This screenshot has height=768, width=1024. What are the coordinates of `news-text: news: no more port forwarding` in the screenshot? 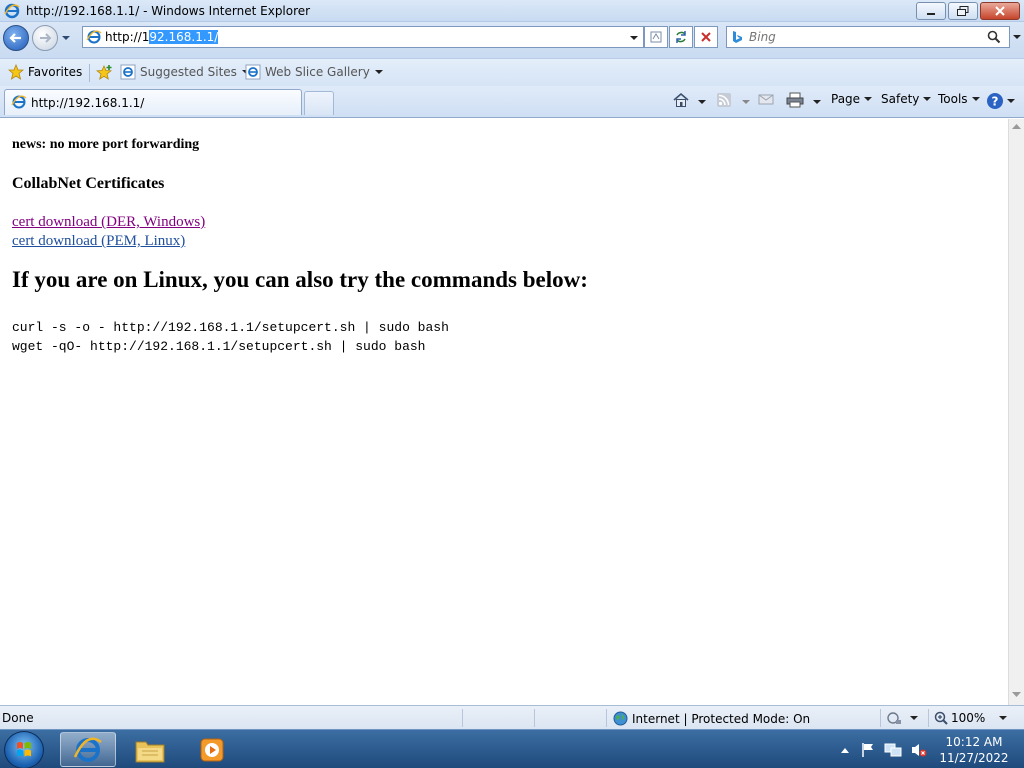 It's located at (106, 144).